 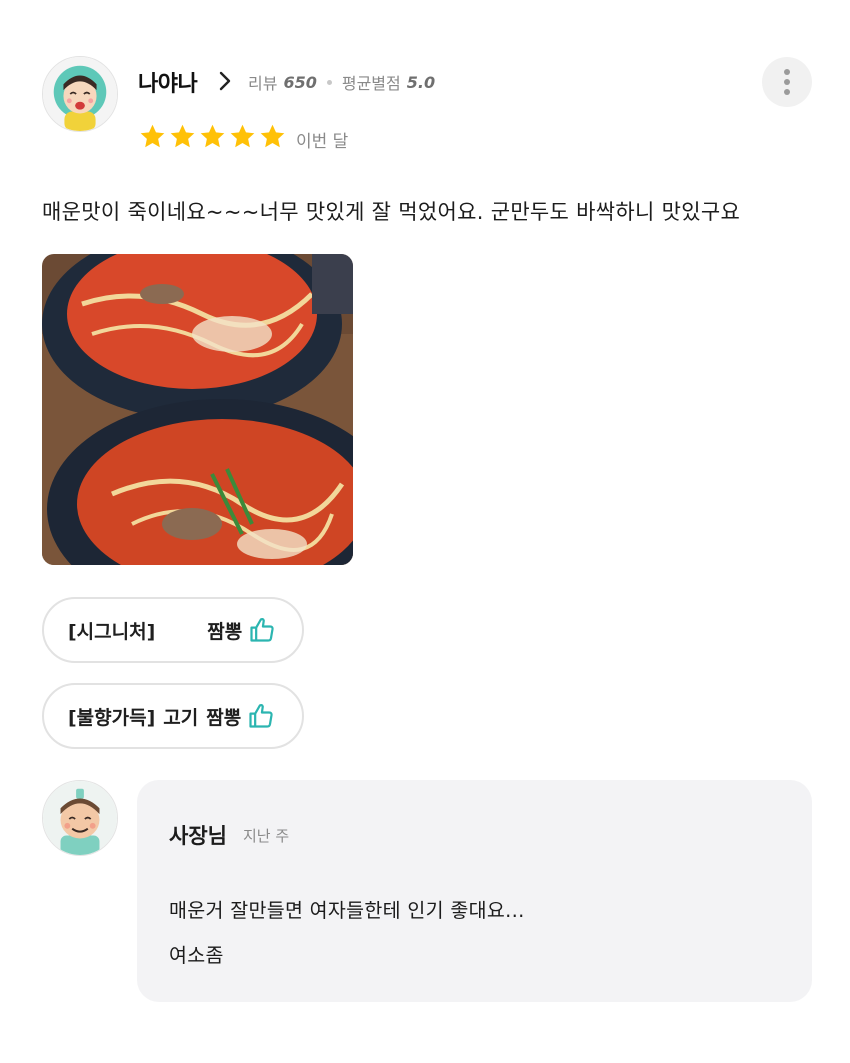 I want to click on owner-name: 사장님, so click(x=198, y=836).